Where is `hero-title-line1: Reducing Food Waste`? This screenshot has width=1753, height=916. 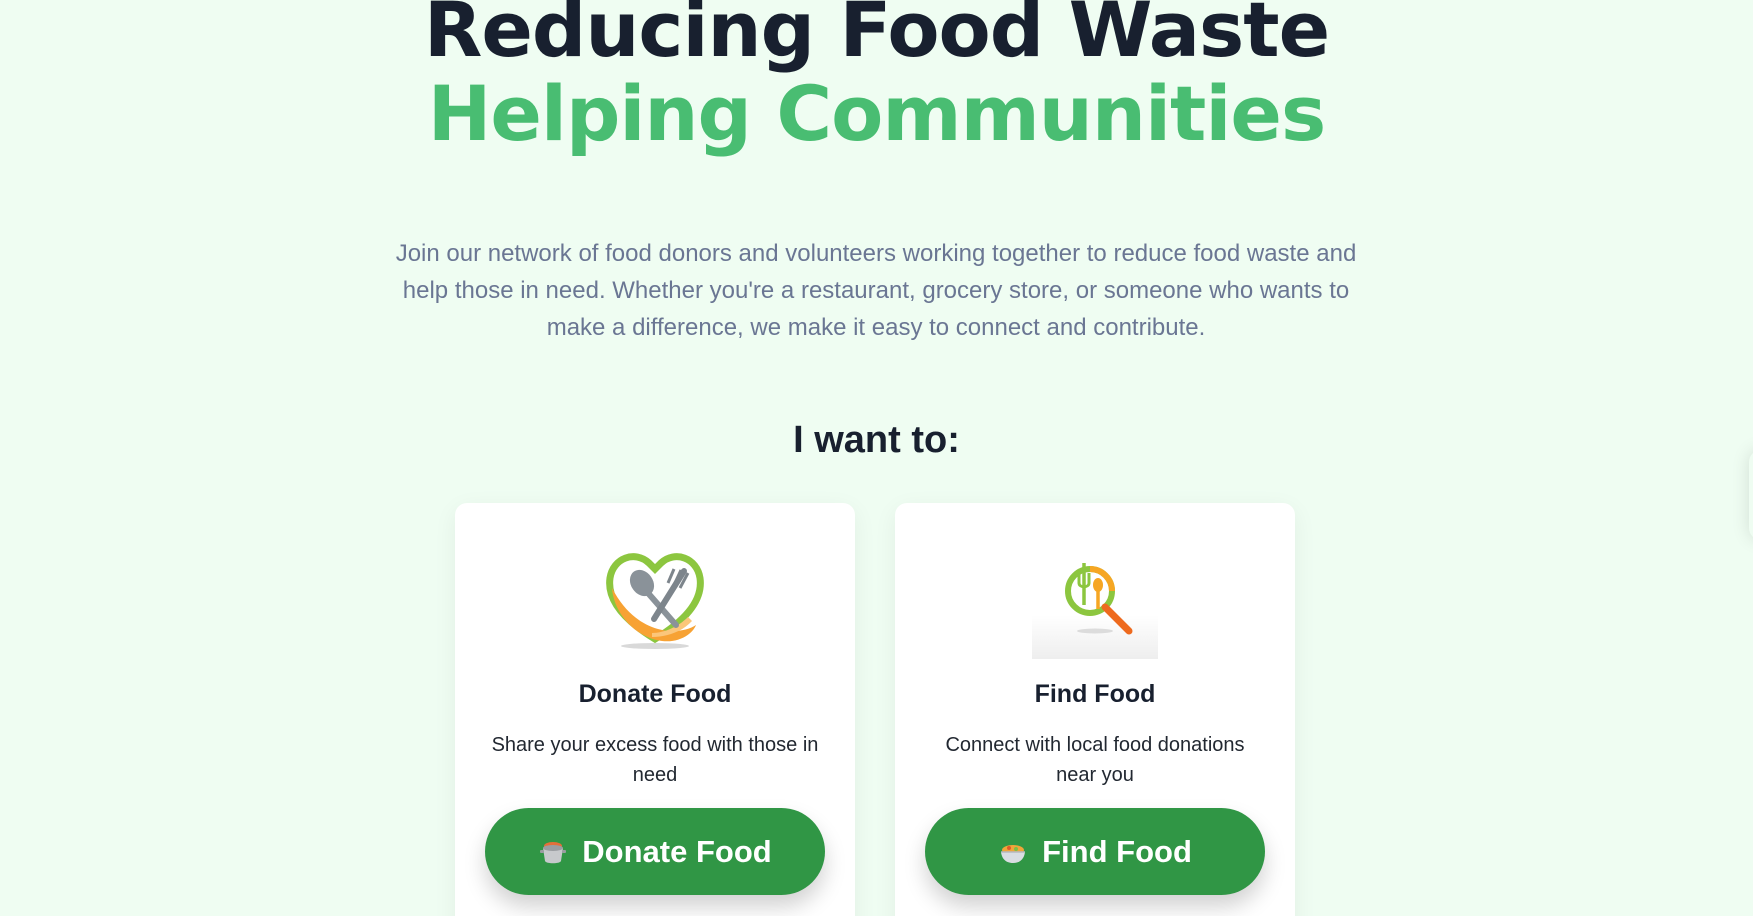
hero-title-line1: Reducing Food Waste is located at coordinates (876, 37).